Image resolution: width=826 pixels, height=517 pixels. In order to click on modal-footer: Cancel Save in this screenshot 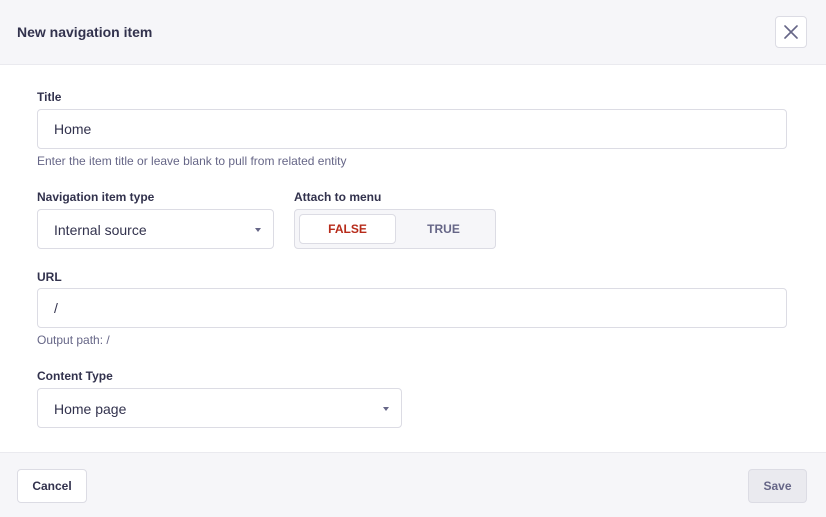, I will do `click(413, 484)`.